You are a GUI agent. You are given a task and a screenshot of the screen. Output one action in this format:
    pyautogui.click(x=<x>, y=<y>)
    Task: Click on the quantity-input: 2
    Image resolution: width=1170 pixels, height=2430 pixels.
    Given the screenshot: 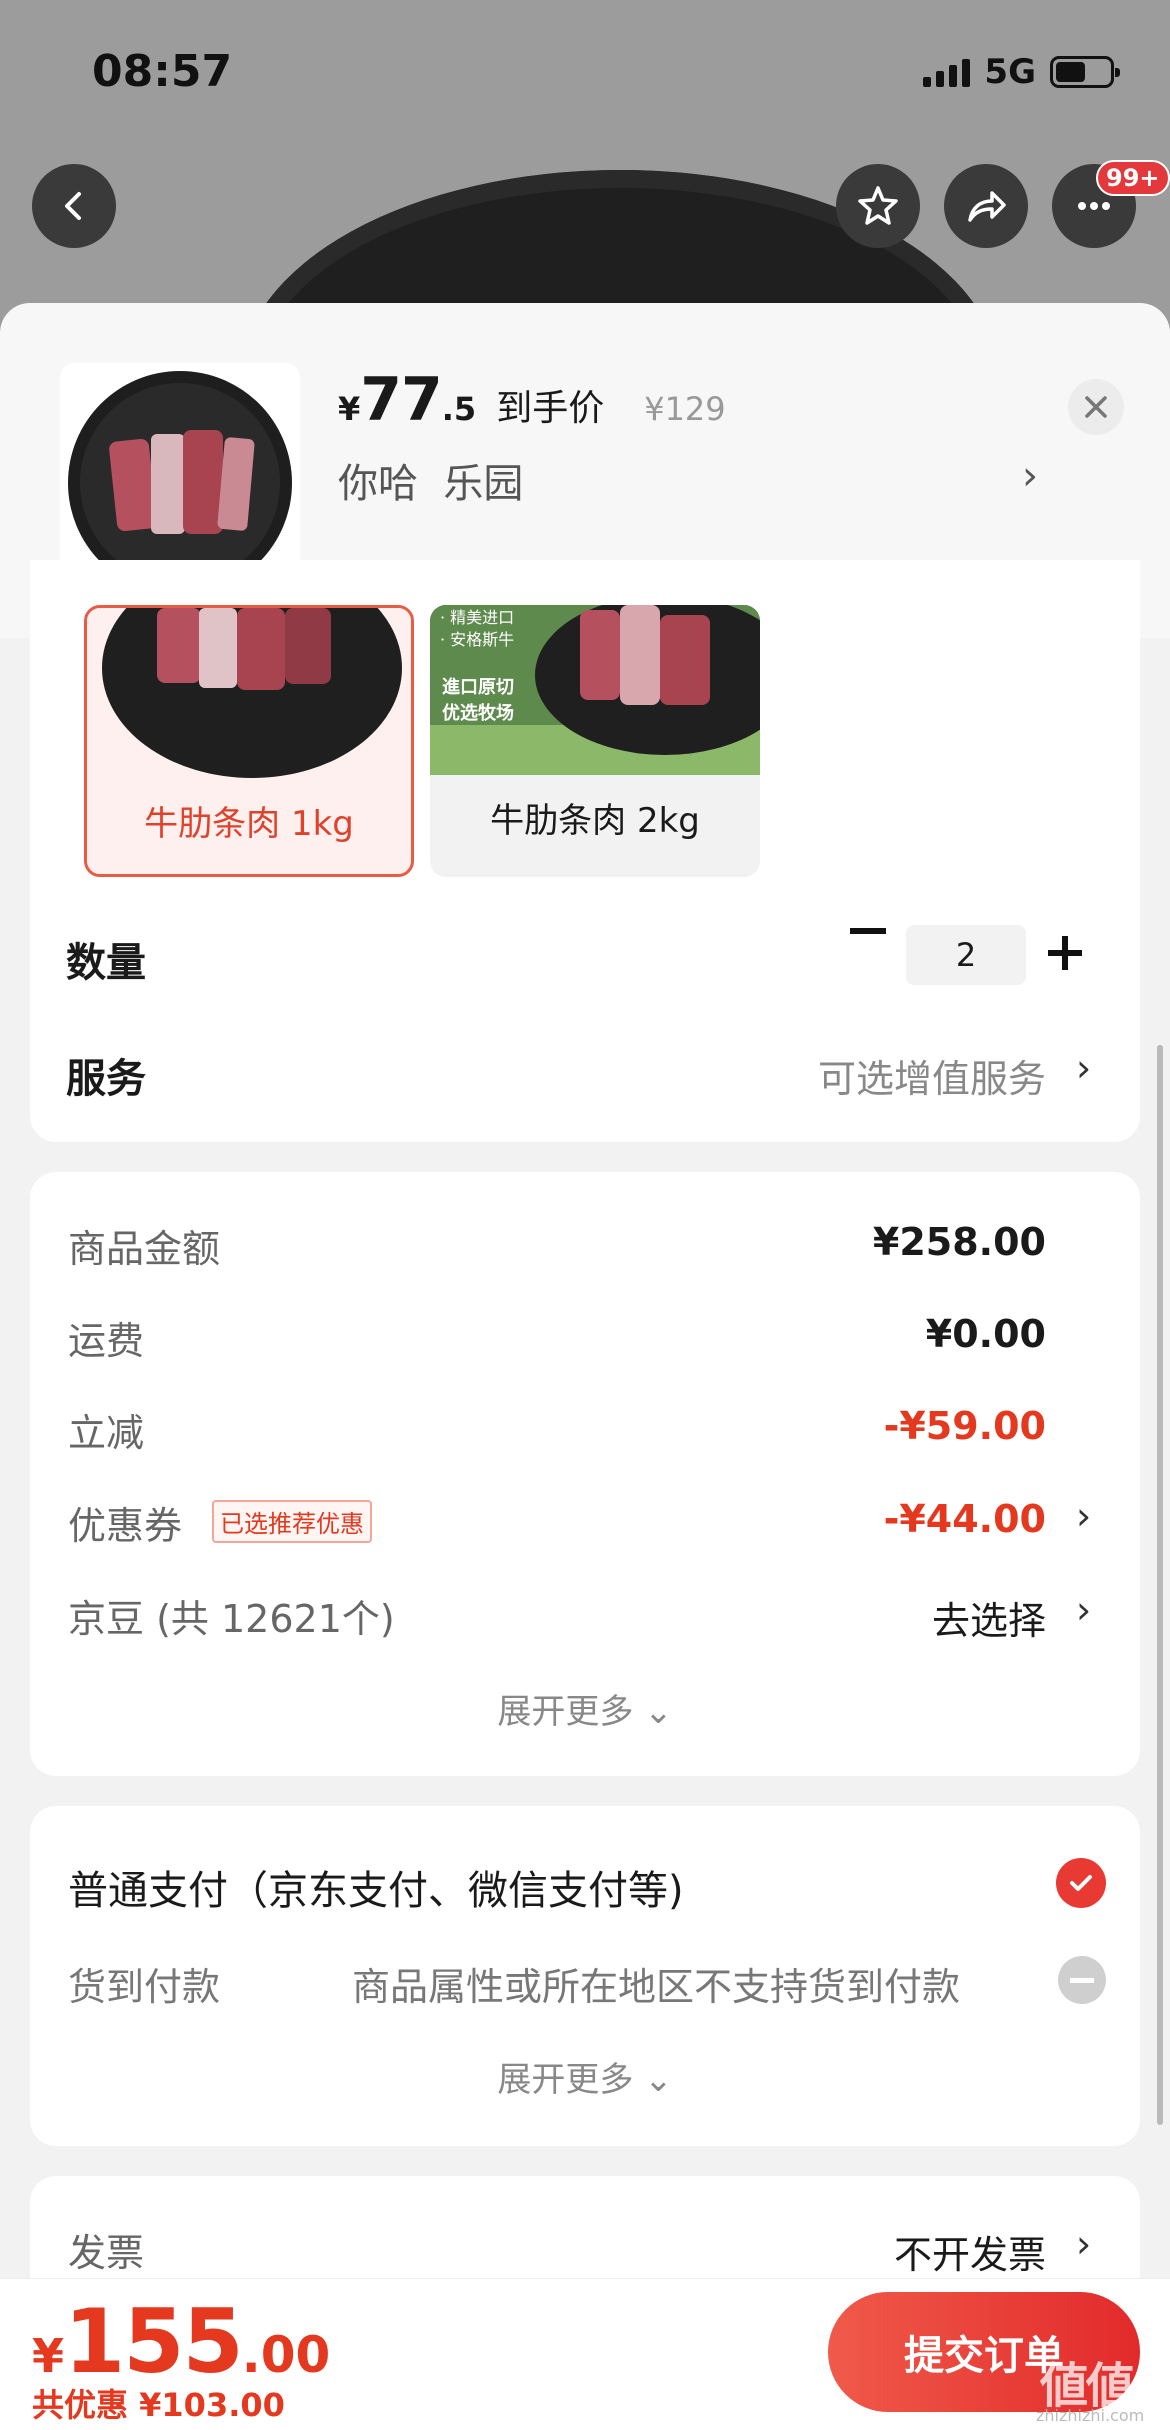 What is the action you would take?
    pyautogui.click(x=966, y=955)
    